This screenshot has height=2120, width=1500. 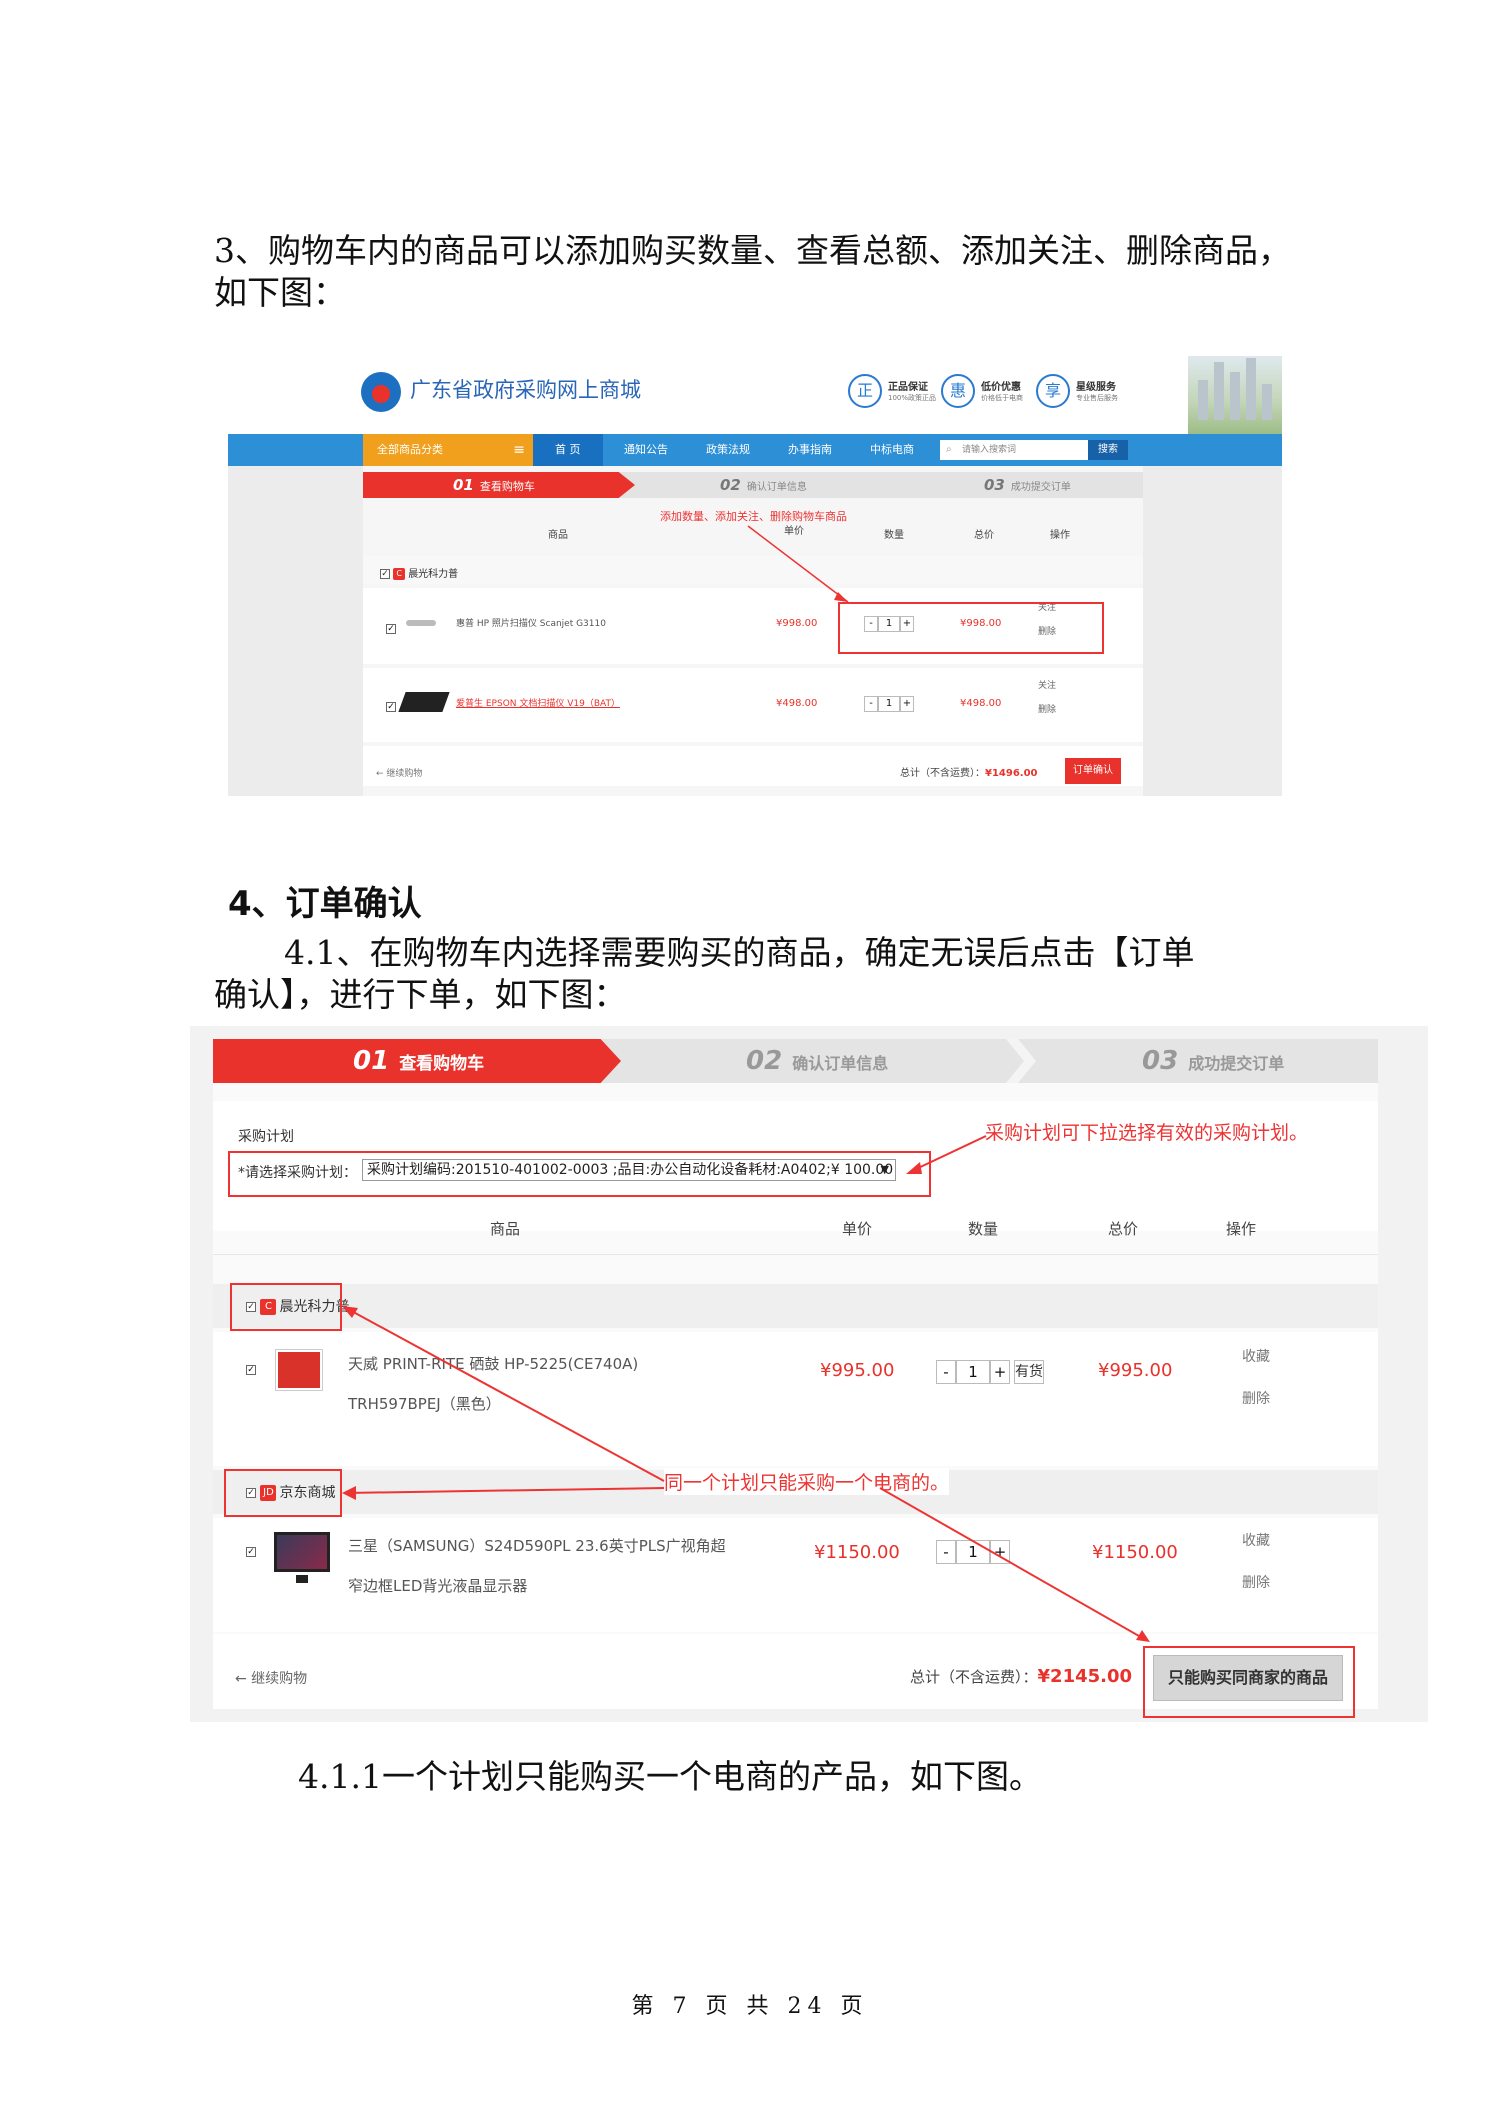 I want to click on section4-heading: 4、订单确认, so click(x=325, y=904).